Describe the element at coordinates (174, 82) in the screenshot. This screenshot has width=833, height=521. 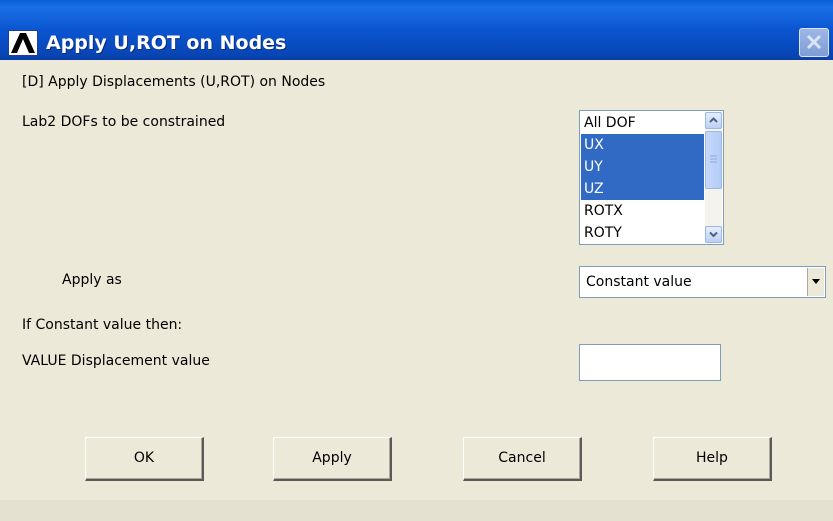
I see `dialog-header-text: [D] Apply Displacements (U,ROT) on Nodes` at that location.